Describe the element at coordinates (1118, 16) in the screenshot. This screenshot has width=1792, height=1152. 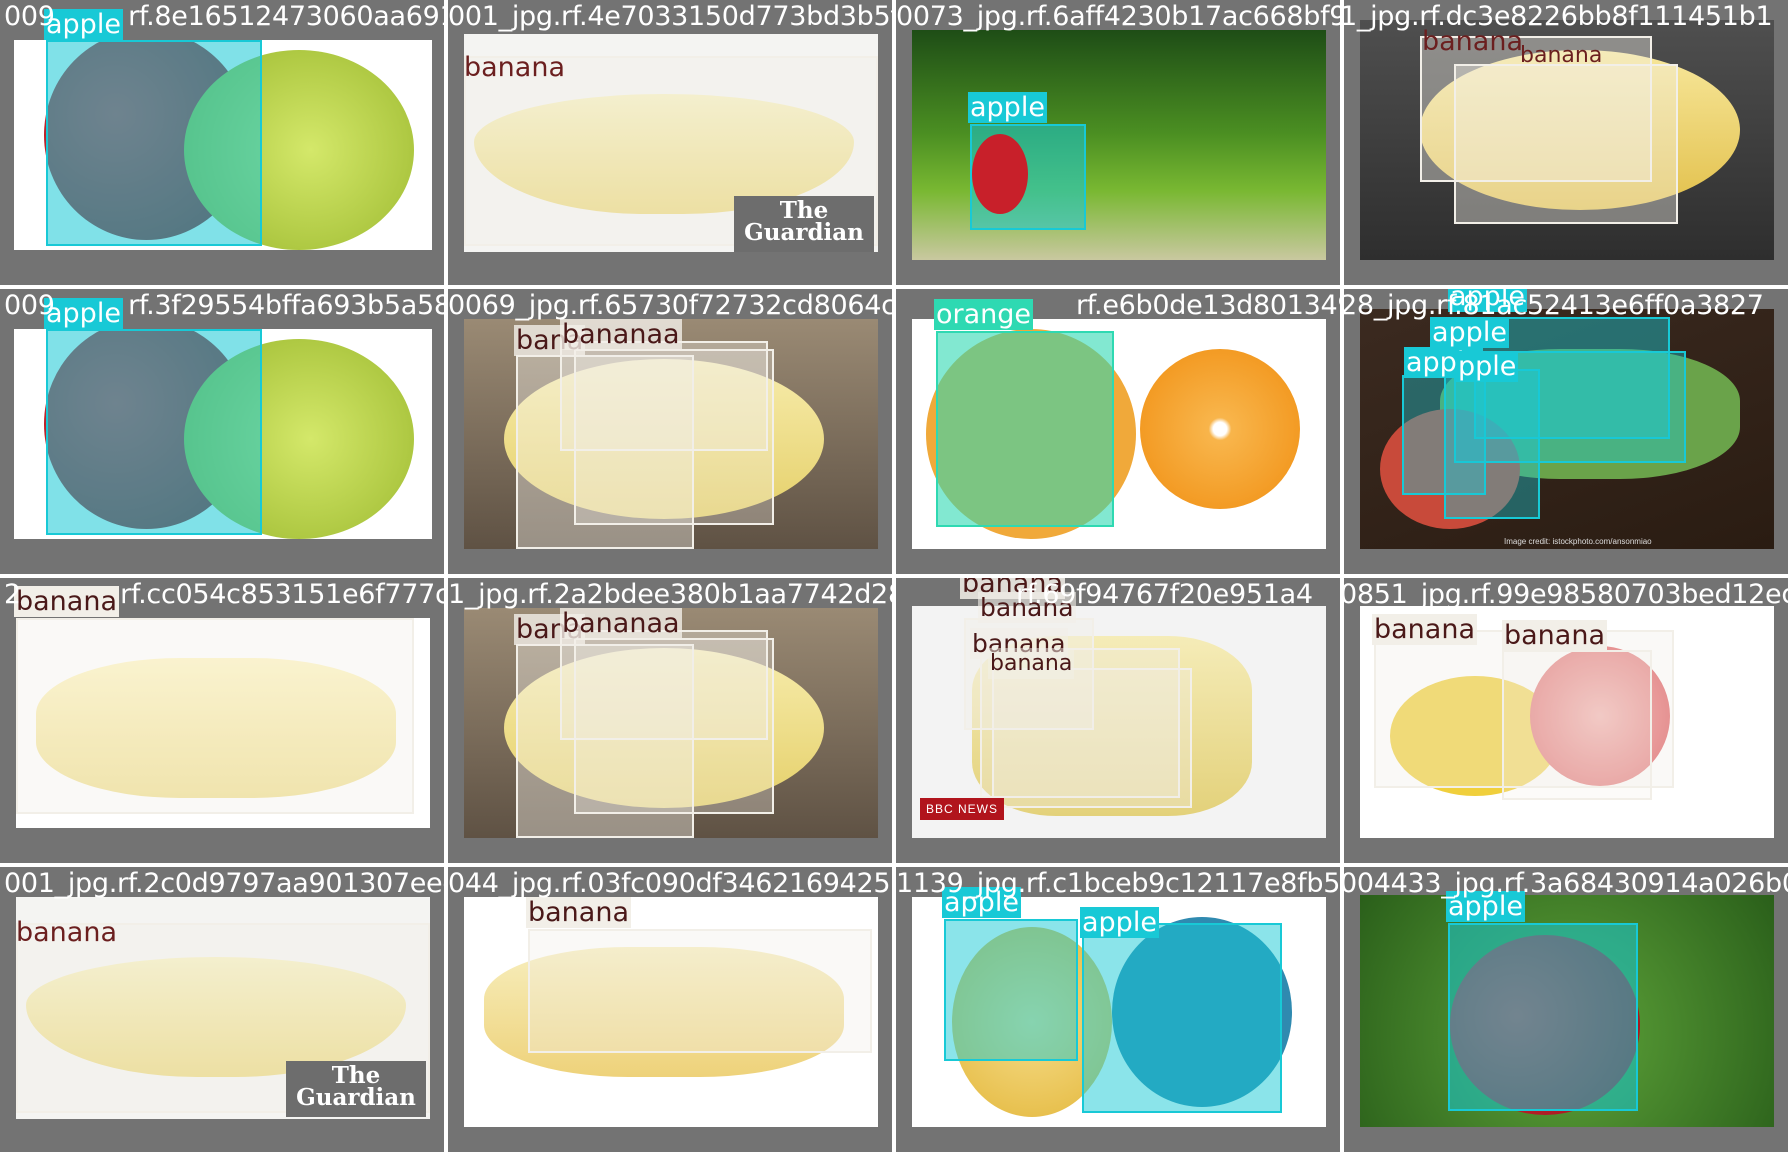
I see `tile-filename: 0073_jpg.rf.6aff4230b17ac668bf97be` at that location.